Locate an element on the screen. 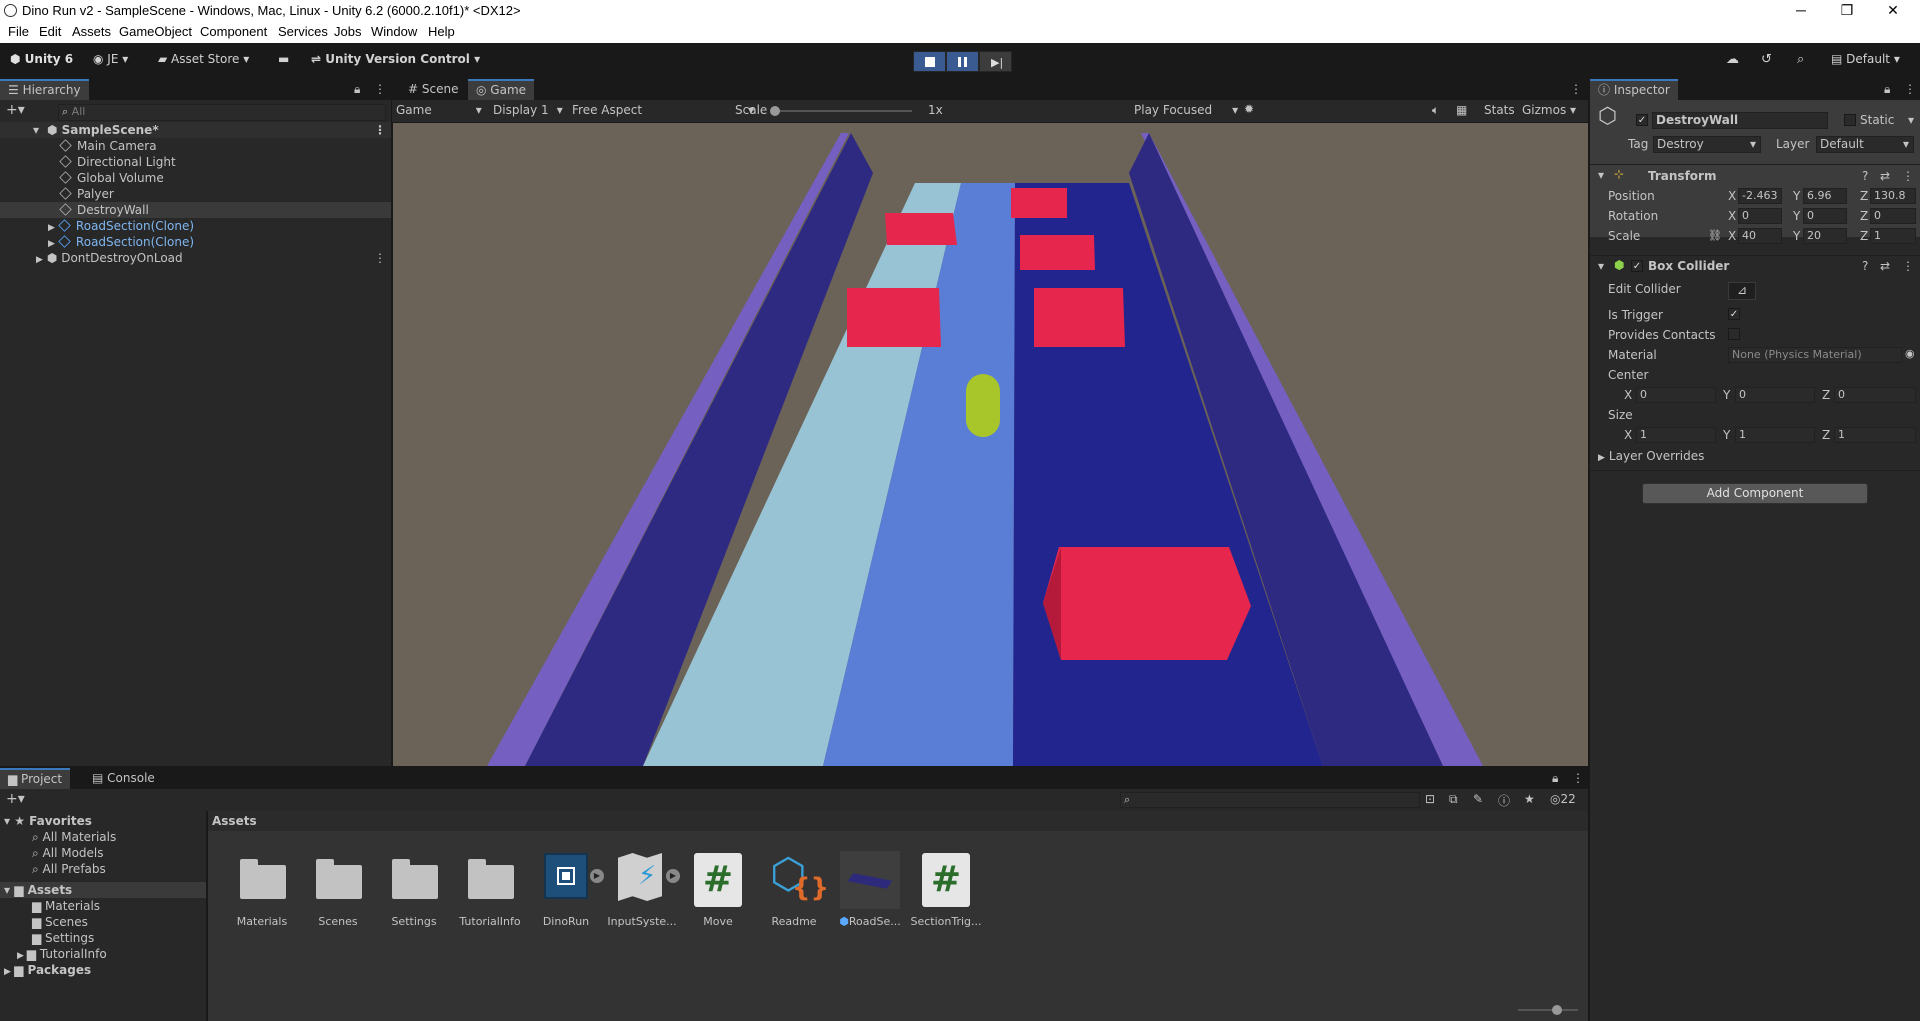 This screenshot has height=1021, width=1920. package-icon: ▬ is located at coordinates (283, 59).